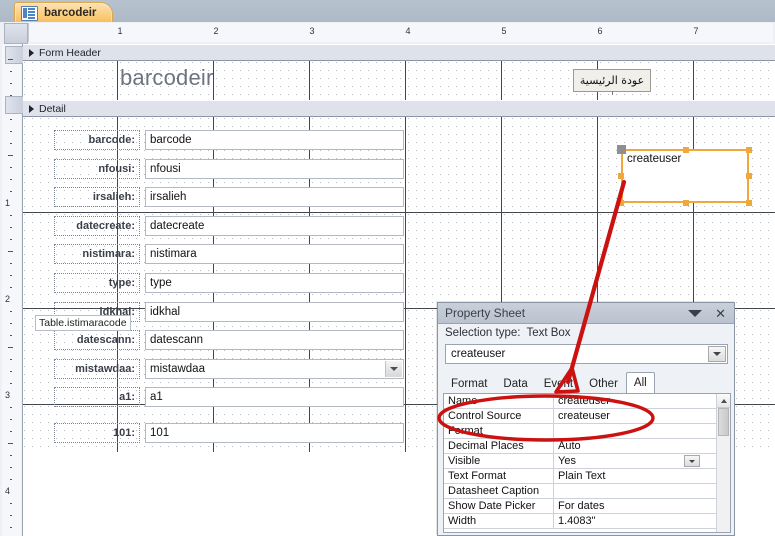 The height and width of the screenshot is (536, 775). I want to click on field-textbox: 101, so click(274, 433).